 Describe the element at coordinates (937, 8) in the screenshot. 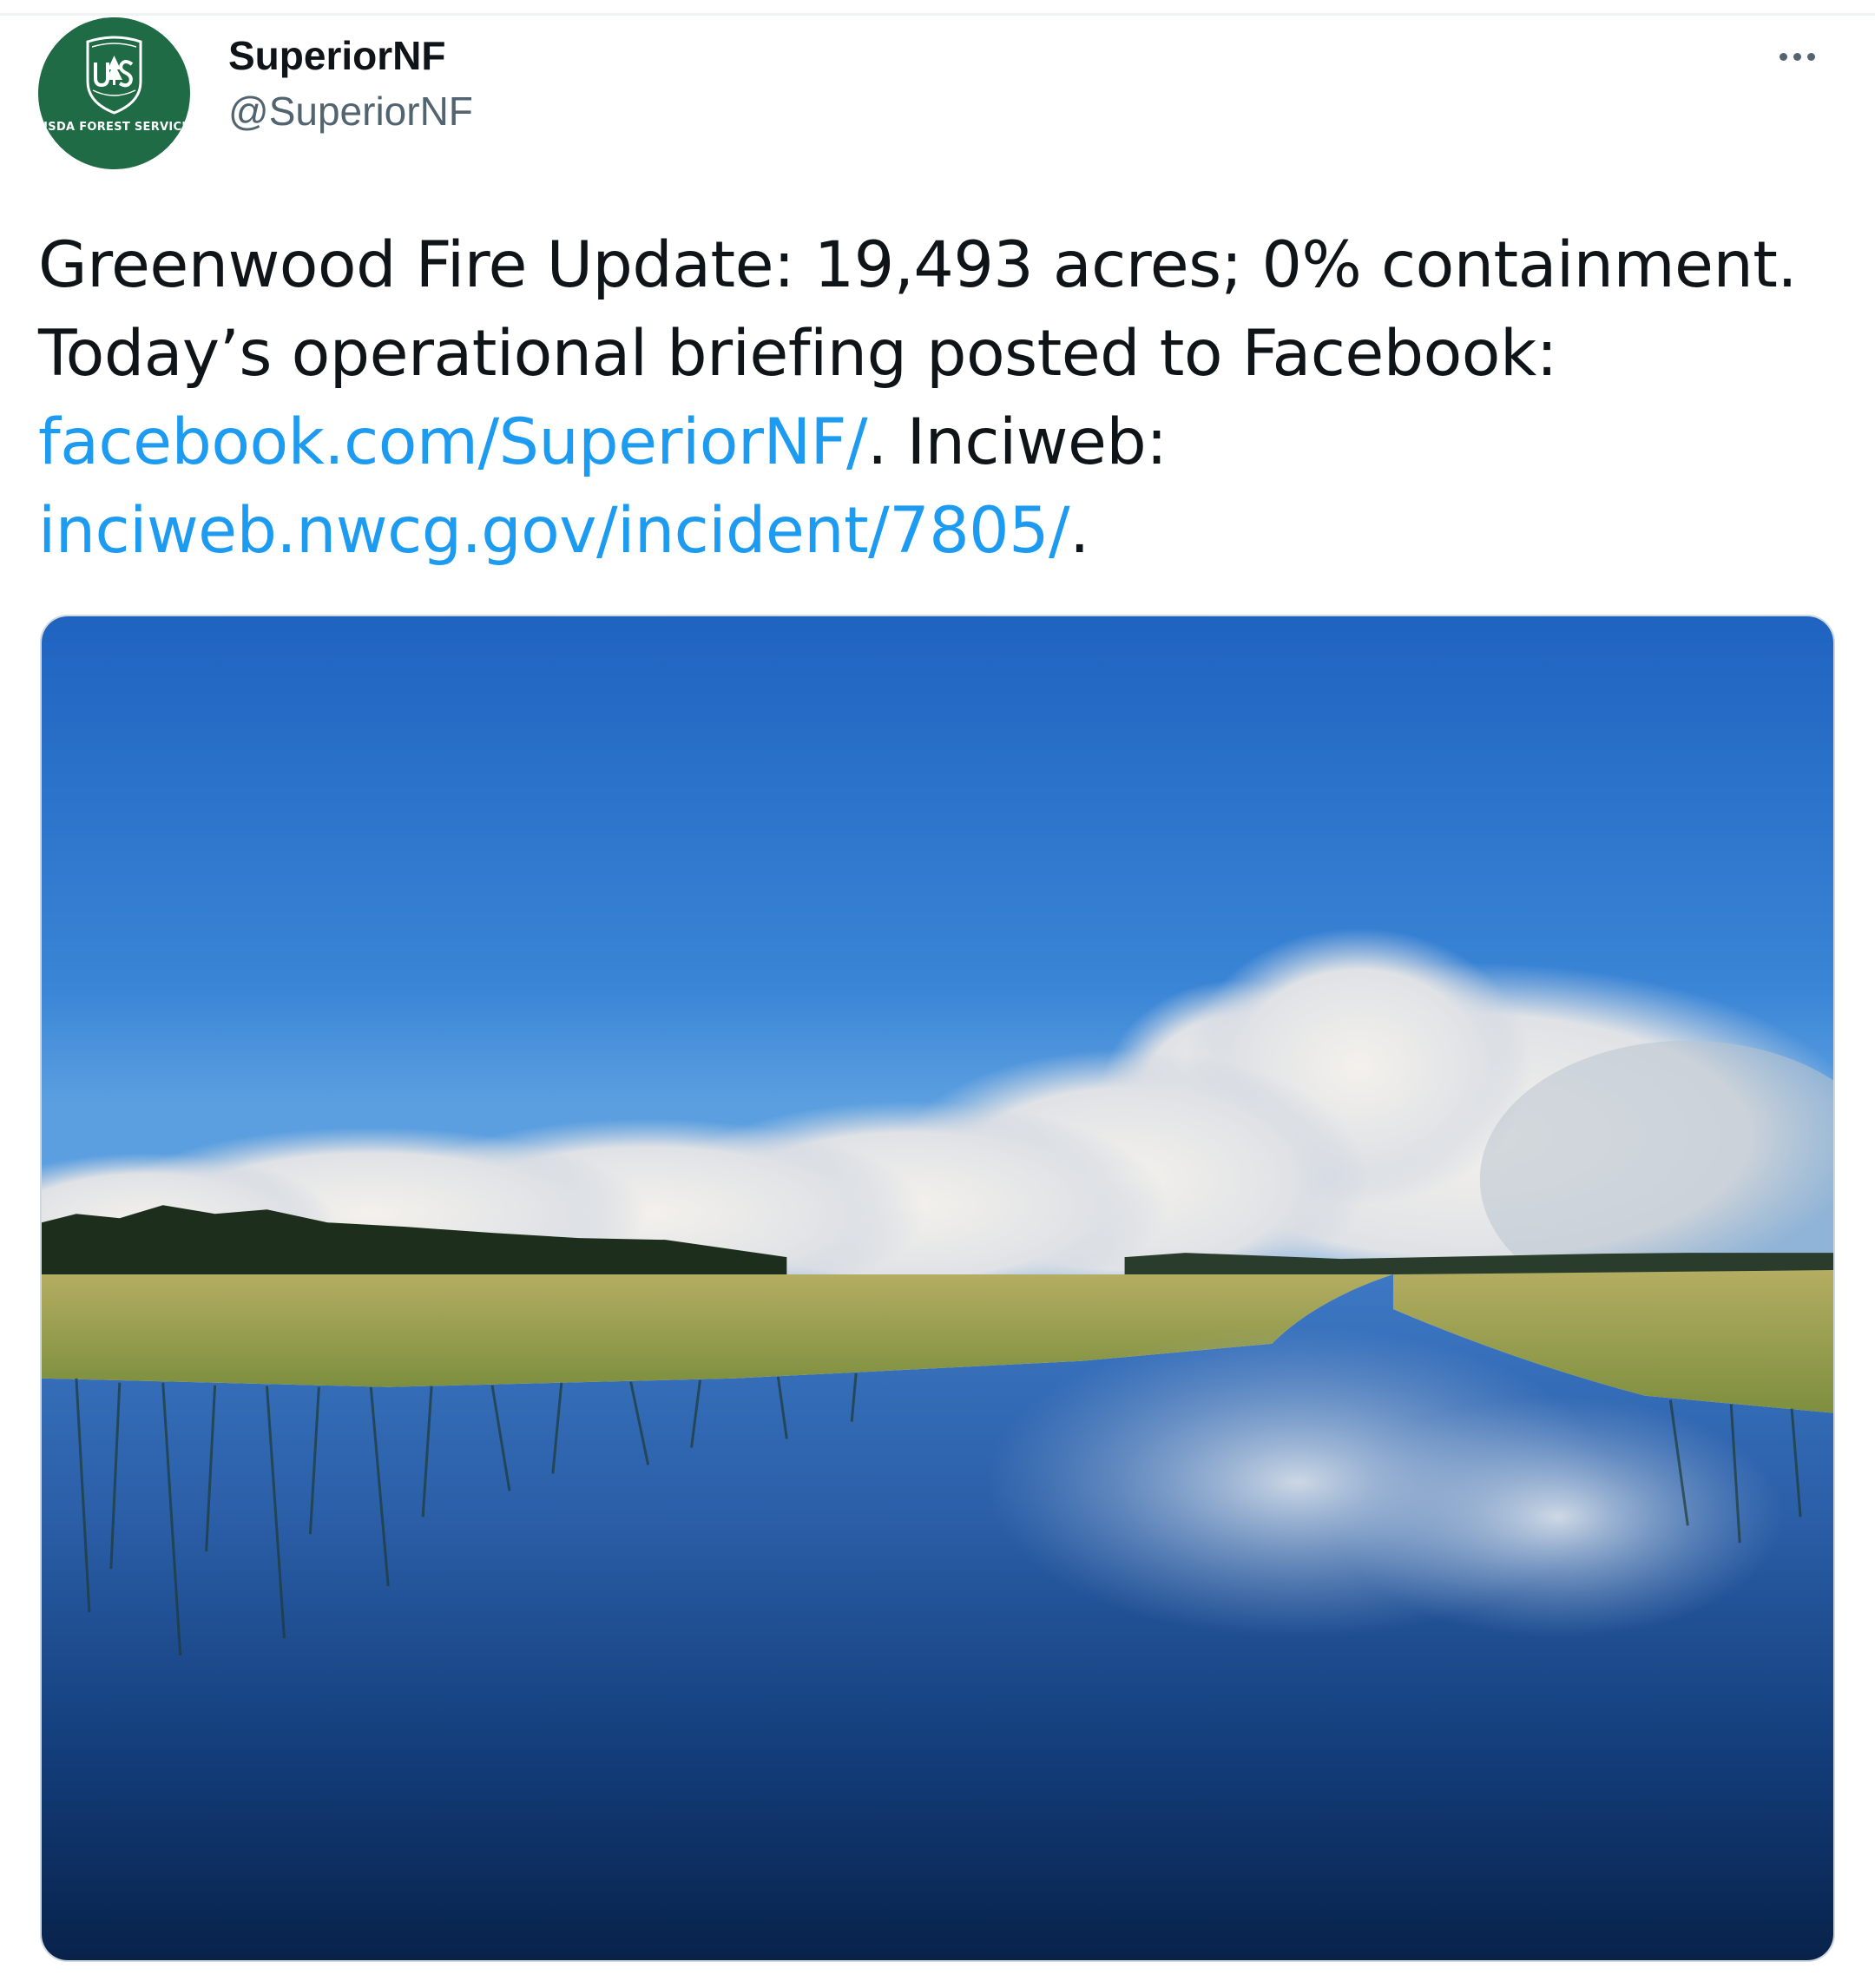

I see `timeline-divider` at that location.